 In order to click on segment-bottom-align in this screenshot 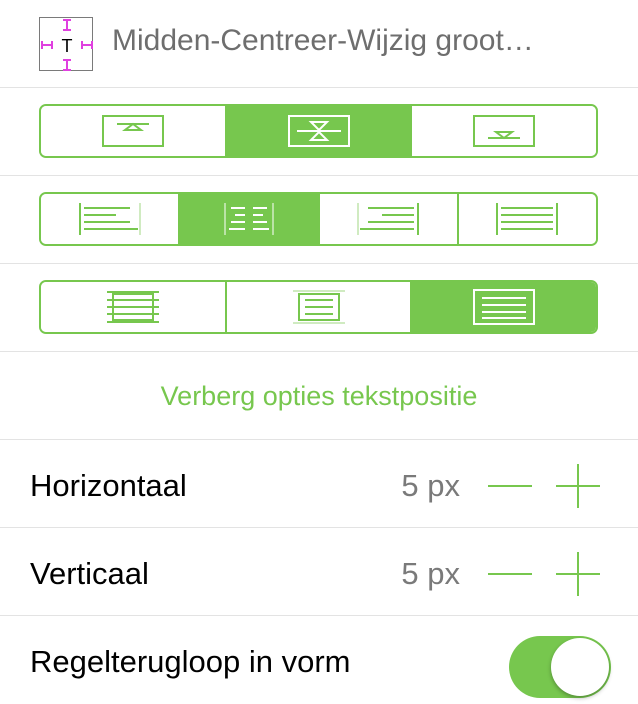, I will do `click(503, 131)`.